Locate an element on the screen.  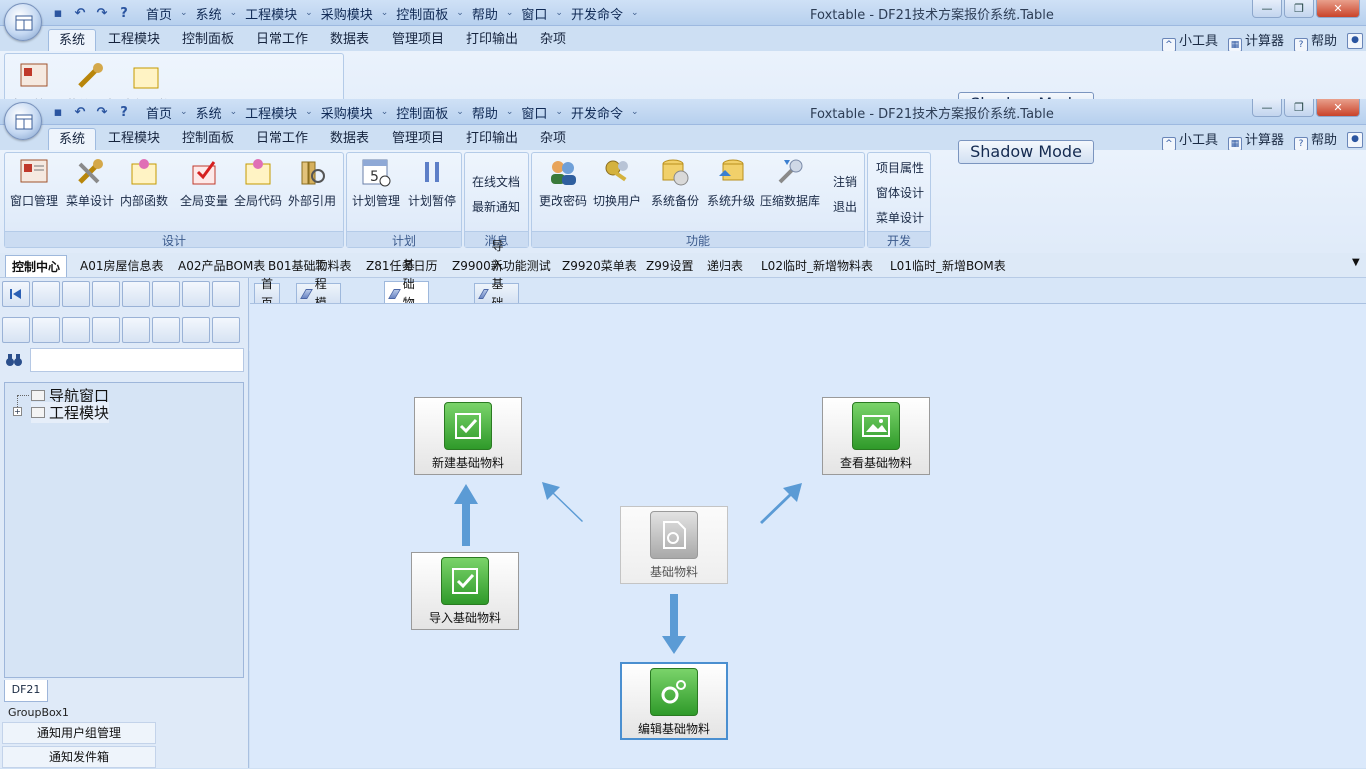
tab-print: 打印输出 is located at coordinates (492, 139).